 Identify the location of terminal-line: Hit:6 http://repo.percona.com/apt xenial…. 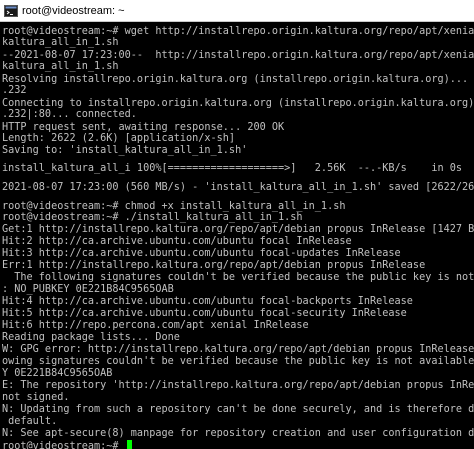
(155, 326).